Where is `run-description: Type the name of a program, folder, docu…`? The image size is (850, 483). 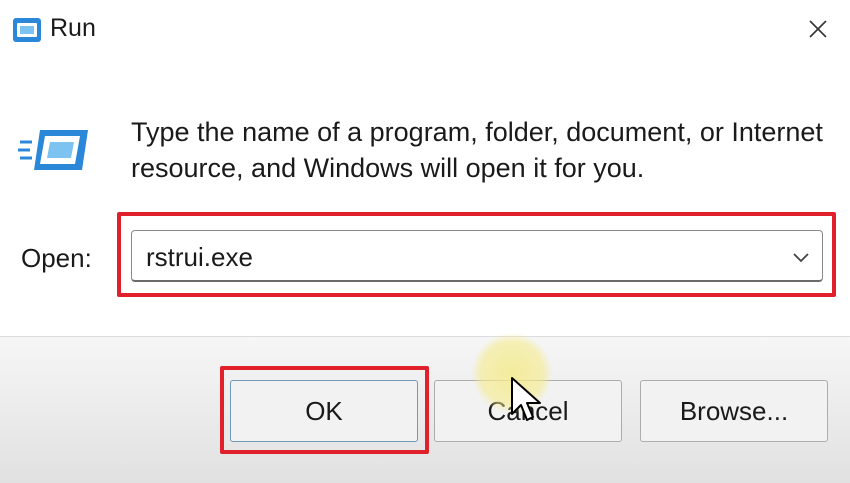
run-description: Type the name of a program, folder, docu… is located at coordinates (477, 150).